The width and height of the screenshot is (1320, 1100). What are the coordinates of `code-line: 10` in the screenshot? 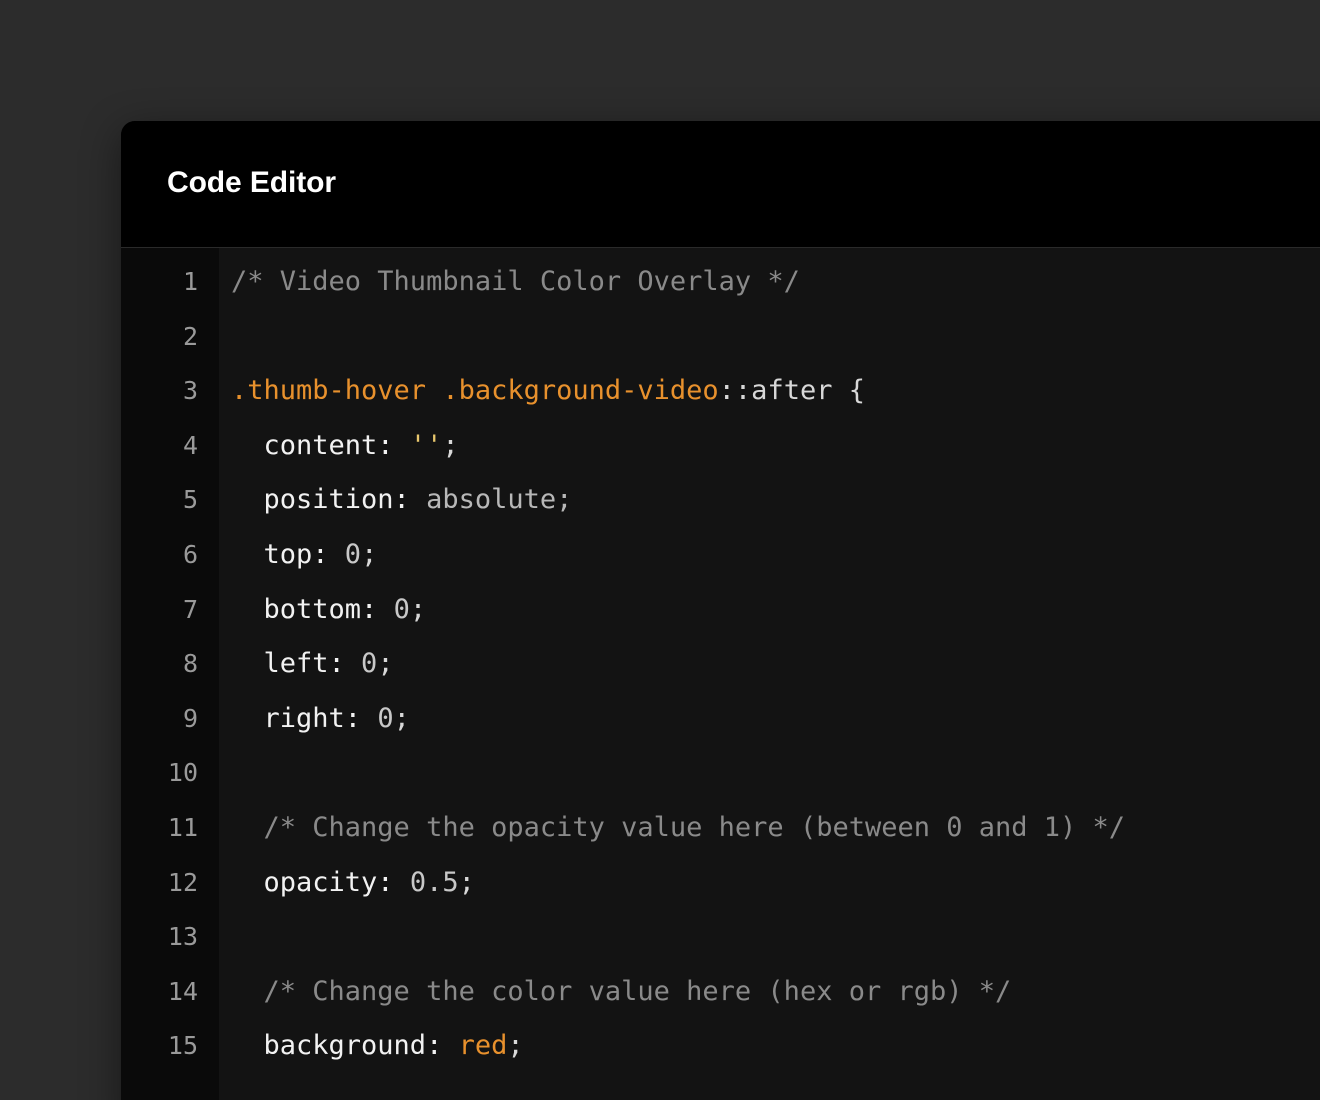 It's located at (720, 773).